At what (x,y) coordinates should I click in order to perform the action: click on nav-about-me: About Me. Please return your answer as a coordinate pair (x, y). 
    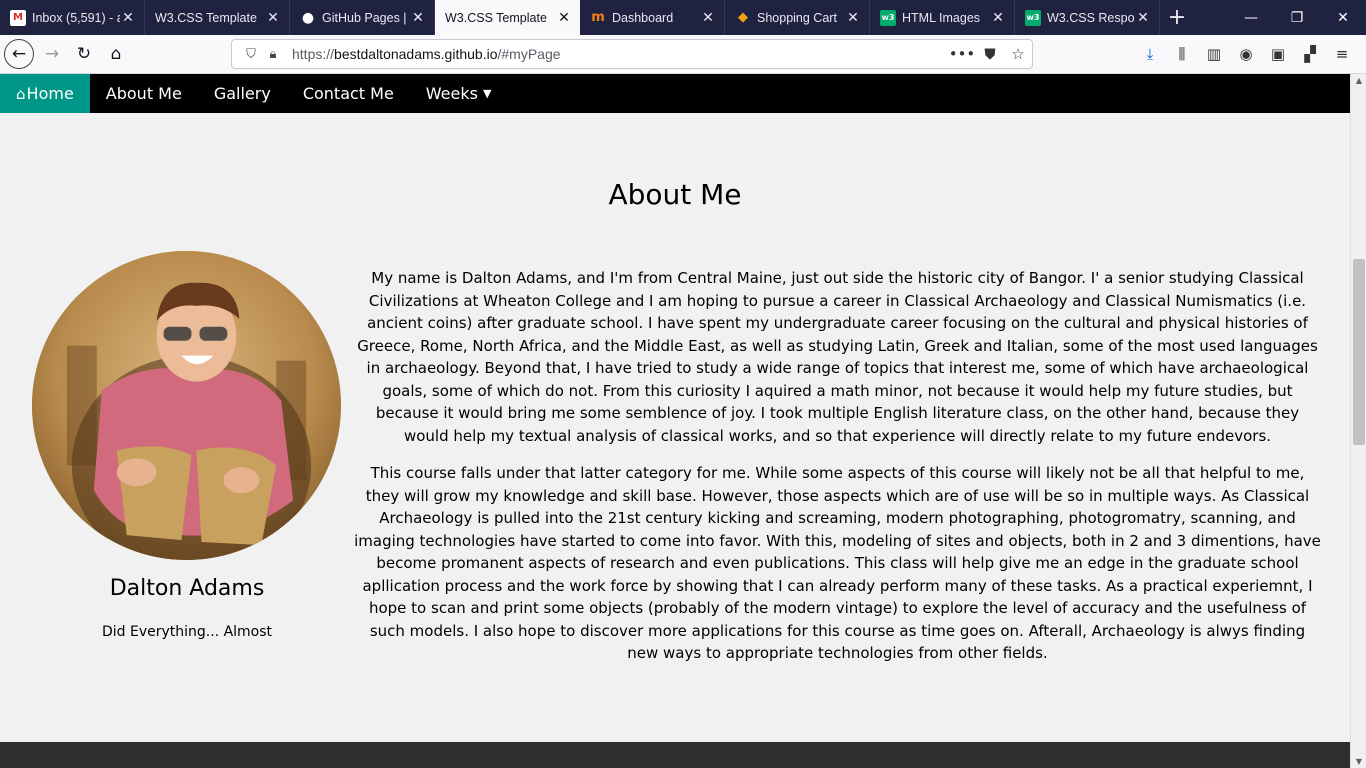
    Looking at the image, I should click on (144, 93).